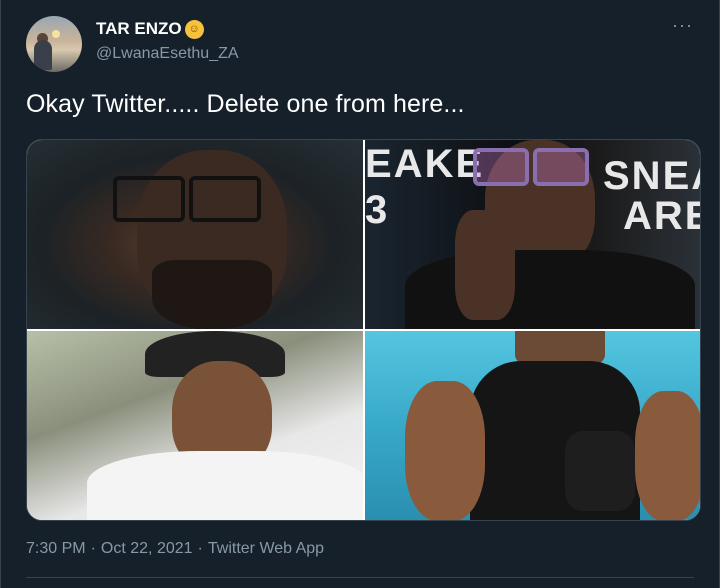 The image size is (720, 588). What do you see at coordinates (377, 210) in the screenshot?
I see `wall-text: 3` at bounding box center [377, 210].